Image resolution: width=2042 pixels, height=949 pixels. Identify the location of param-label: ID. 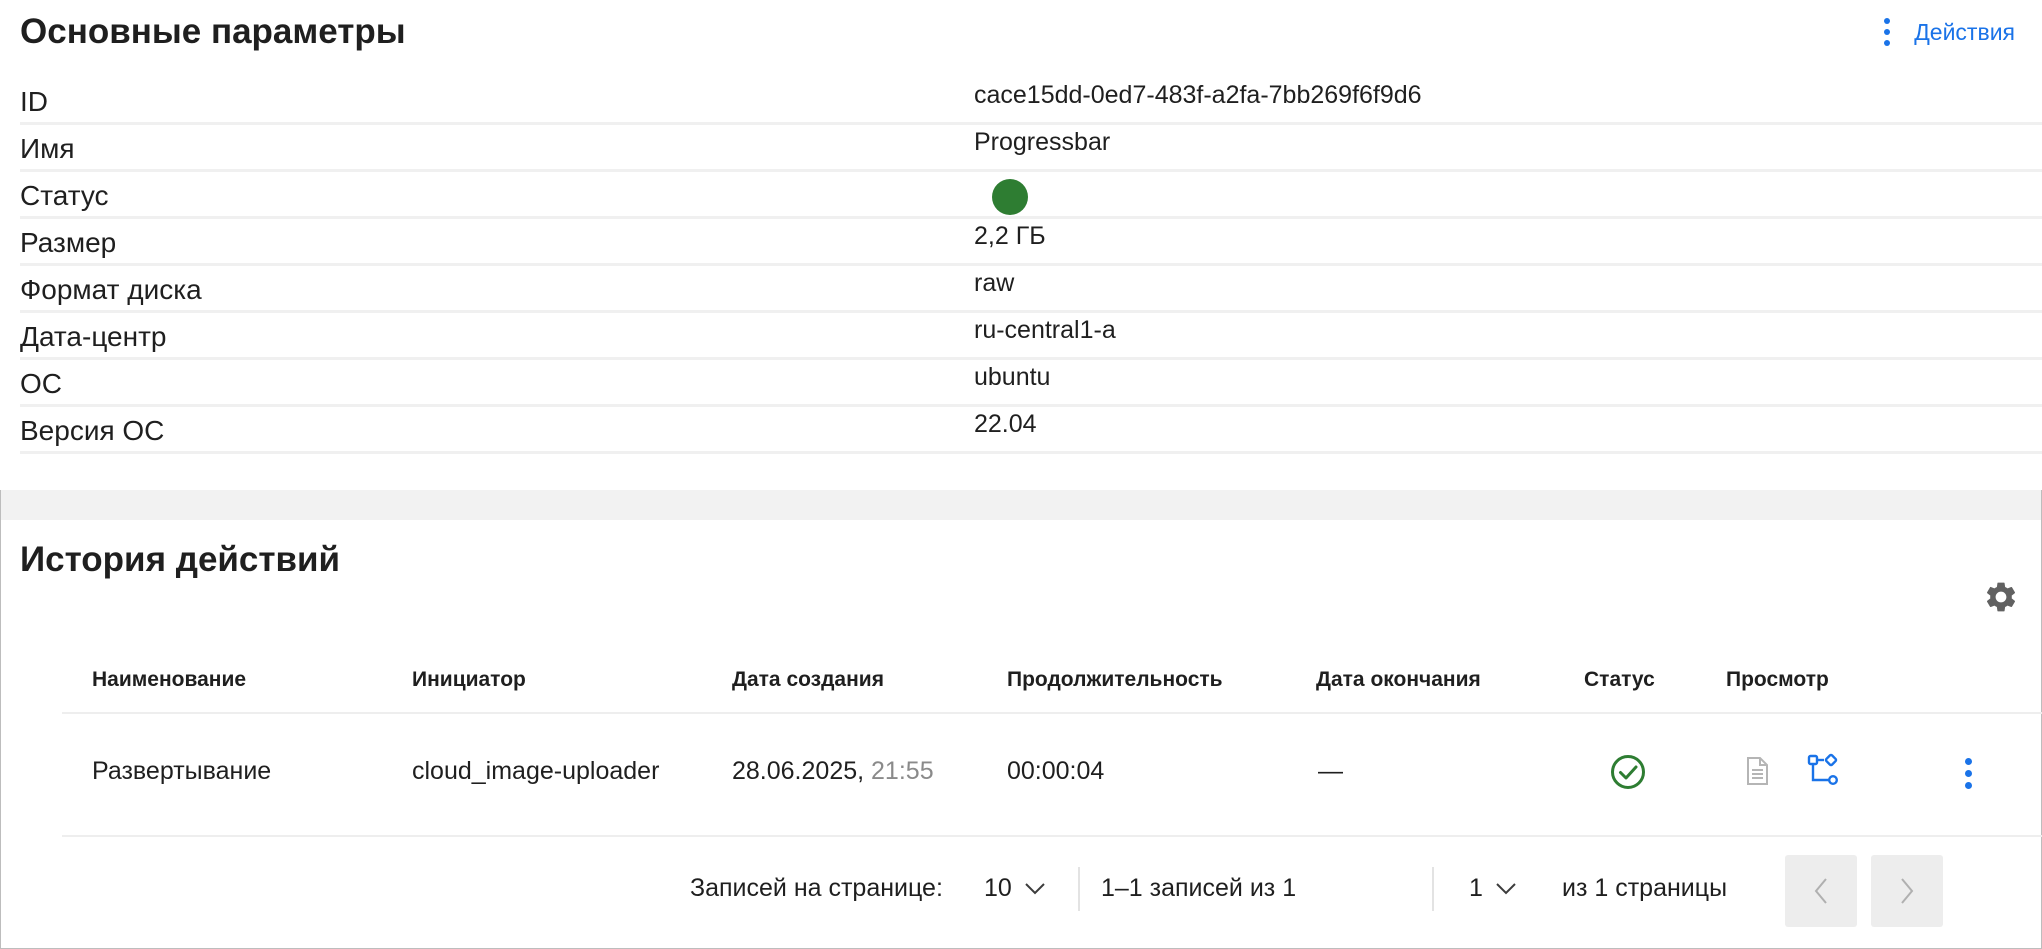
(34, 101).